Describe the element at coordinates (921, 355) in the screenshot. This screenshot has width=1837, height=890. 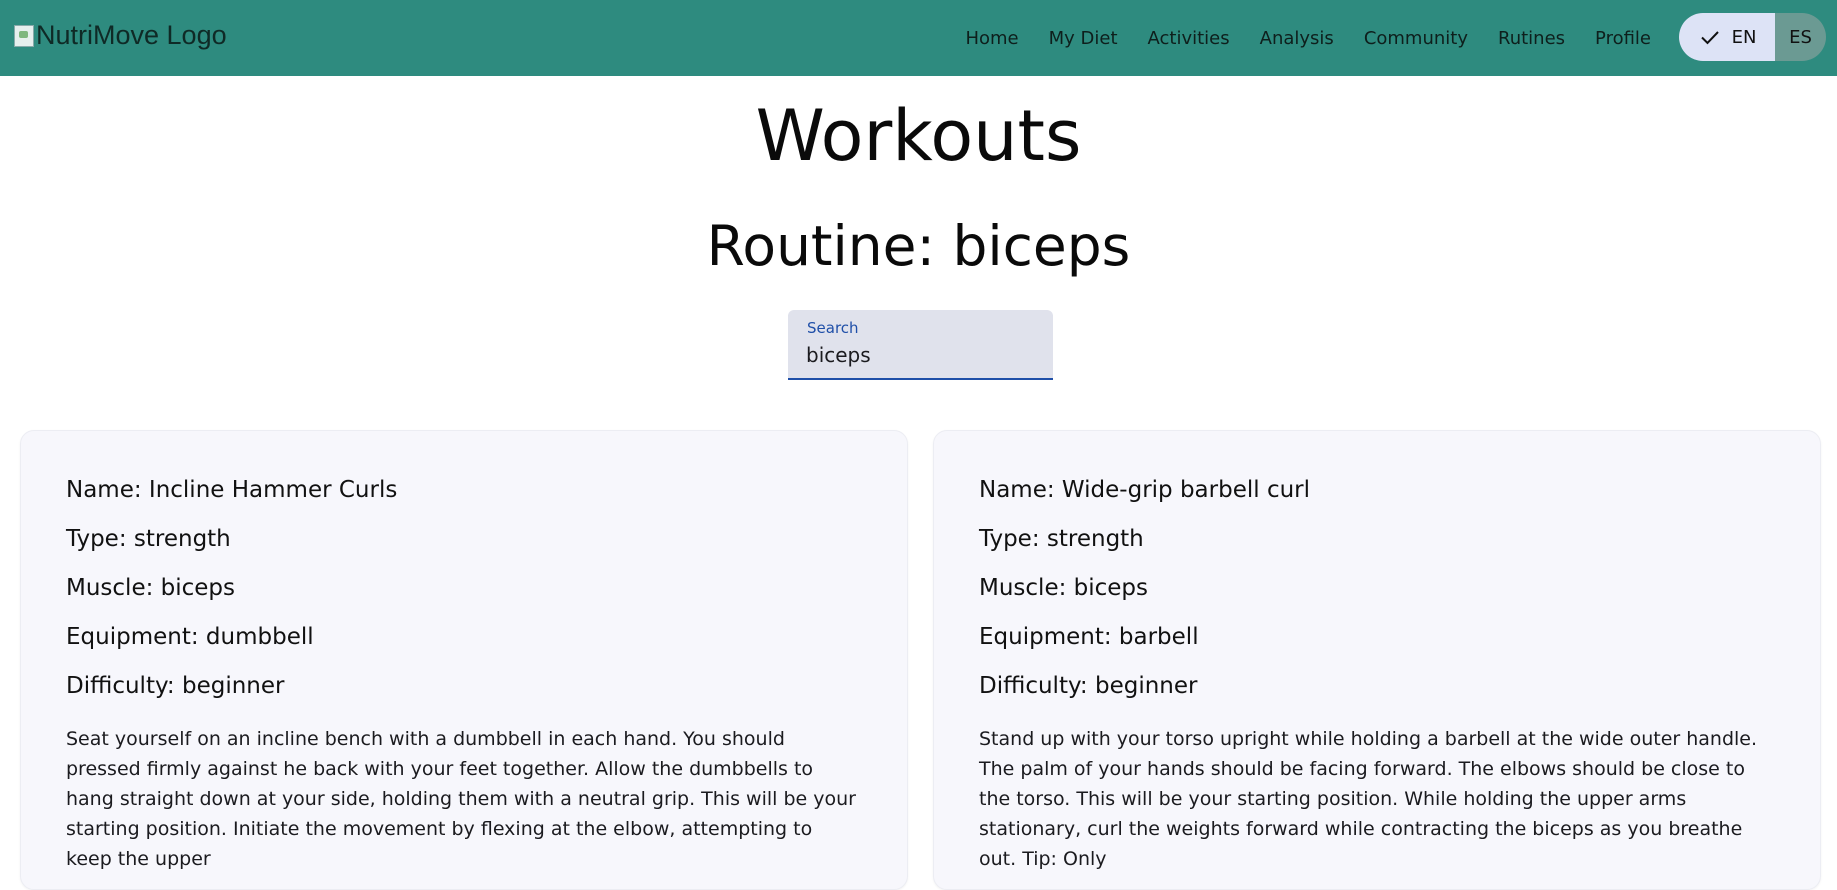
I see `search-input` at that location.